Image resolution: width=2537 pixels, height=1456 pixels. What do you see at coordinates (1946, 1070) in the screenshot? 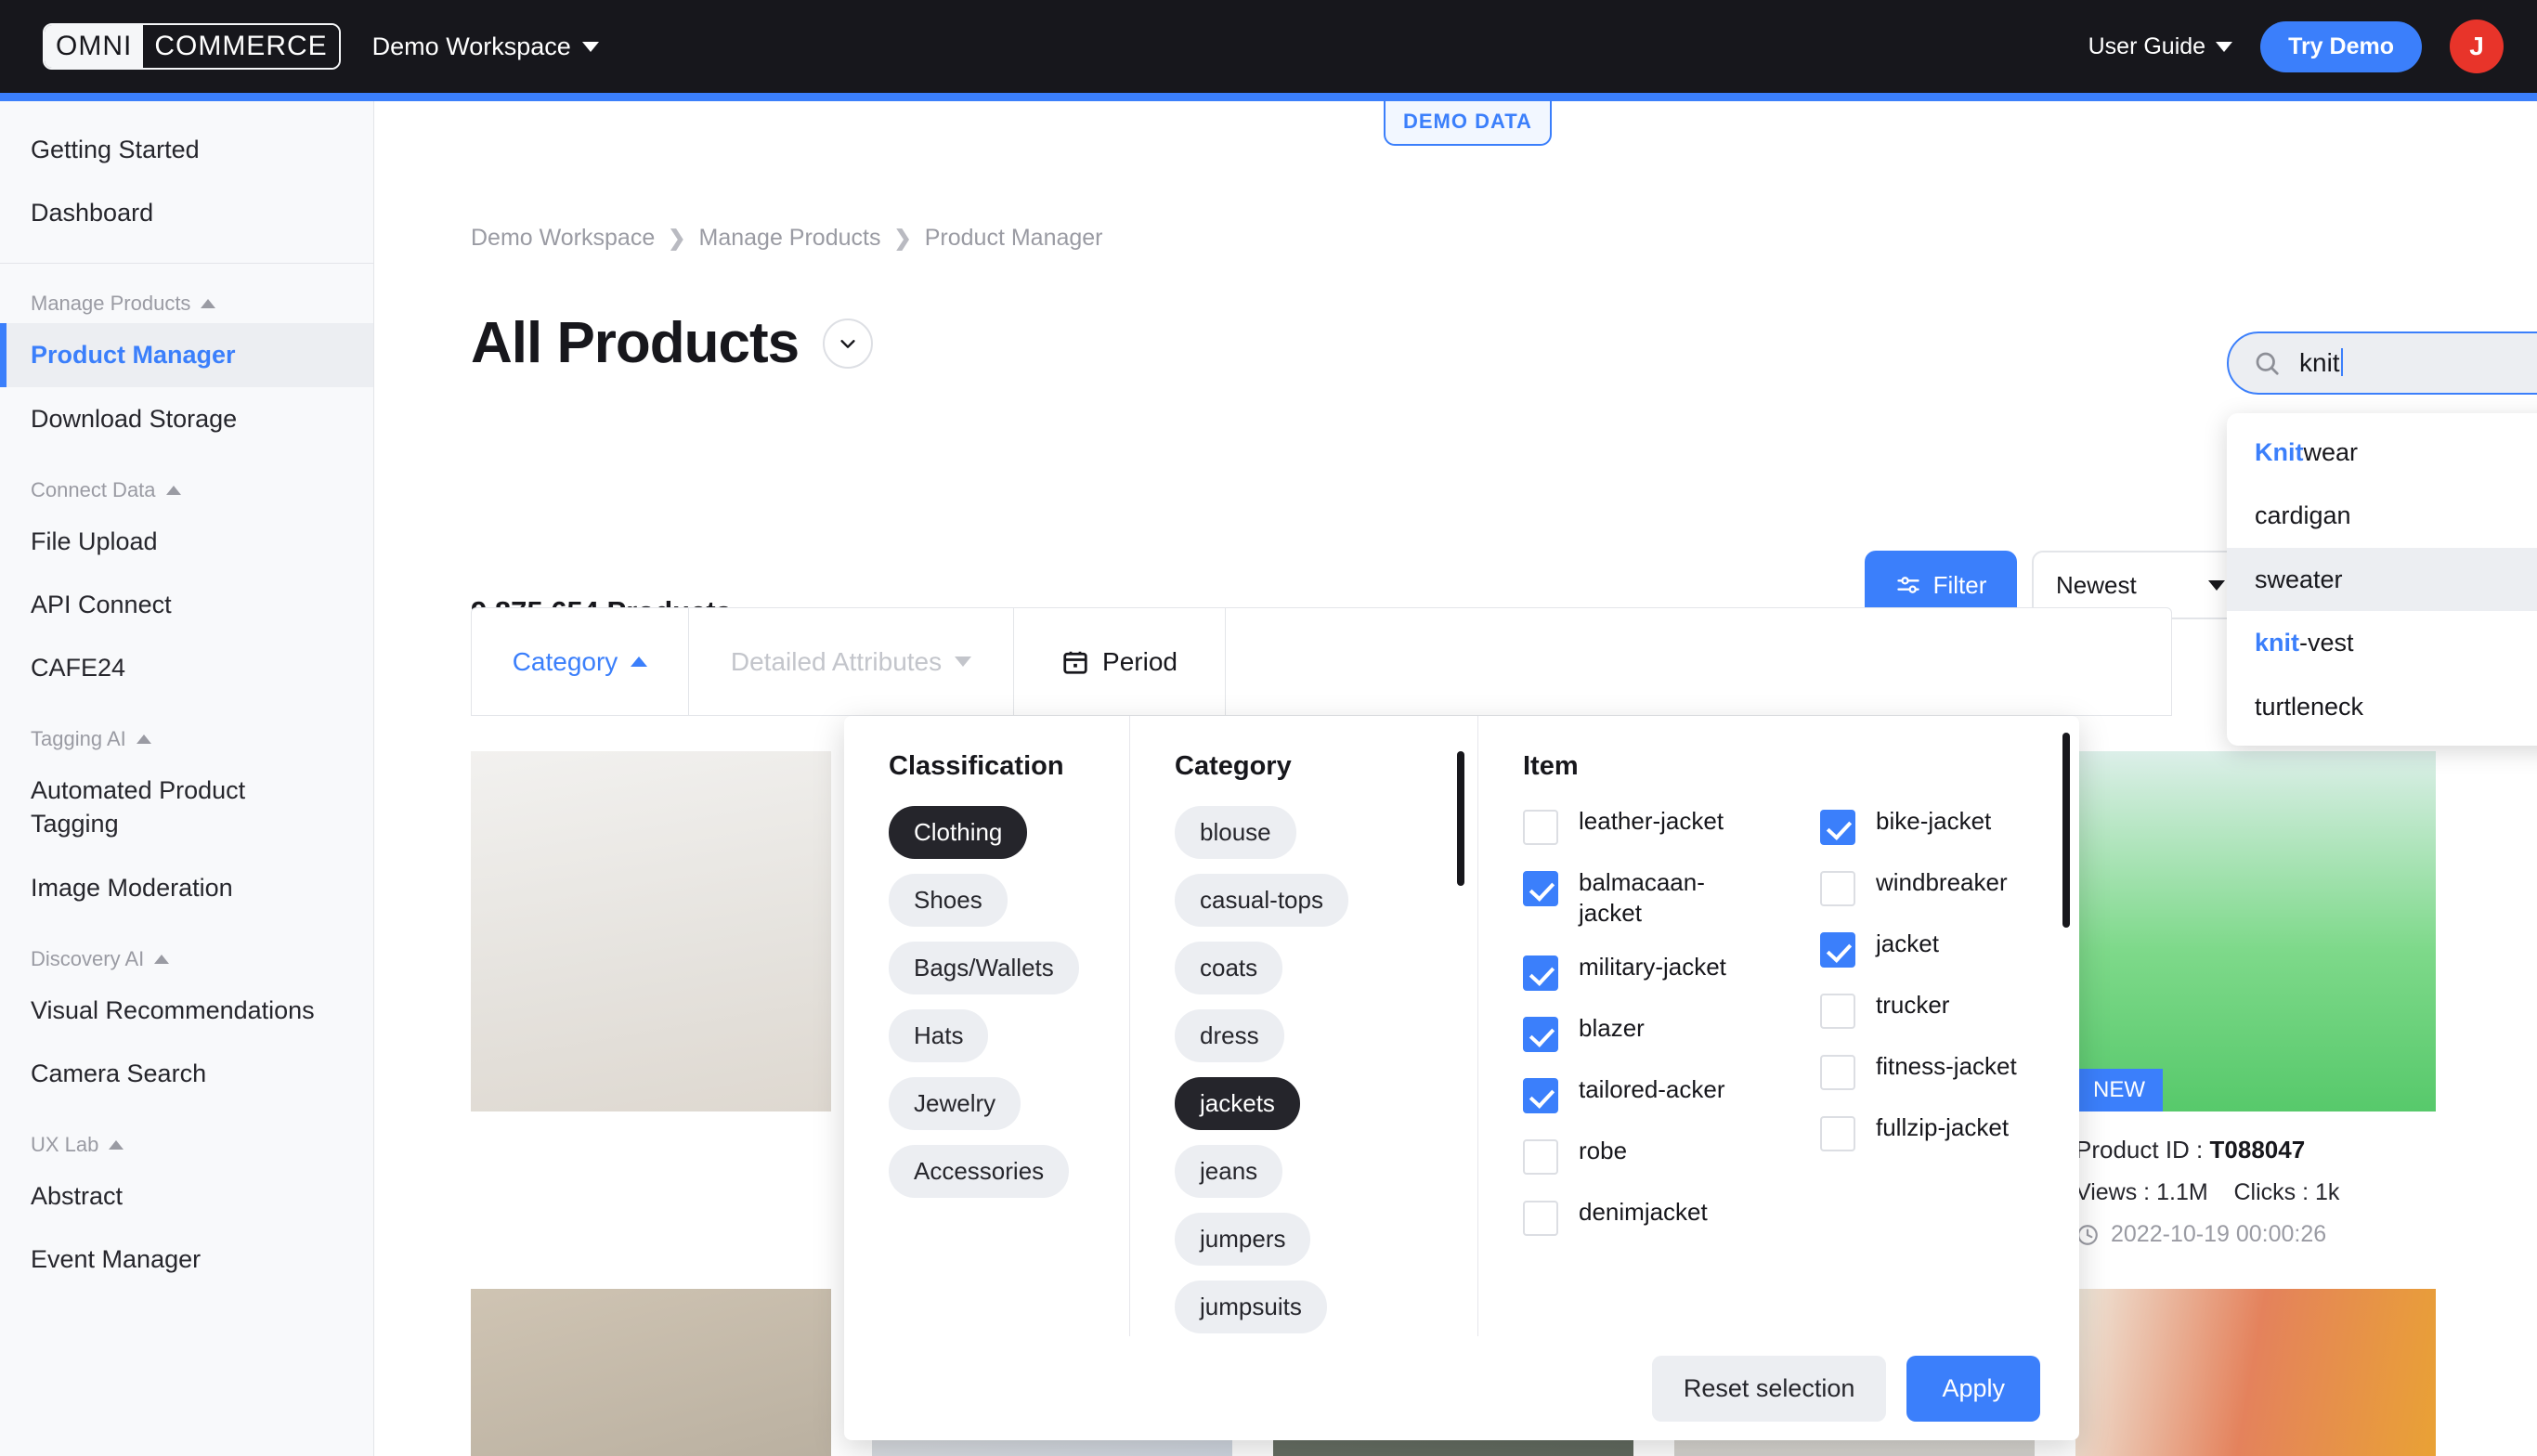
I see `item-checkbox-fitness-jacket: fitness-jacket` at bounding box center [1946, 1070].